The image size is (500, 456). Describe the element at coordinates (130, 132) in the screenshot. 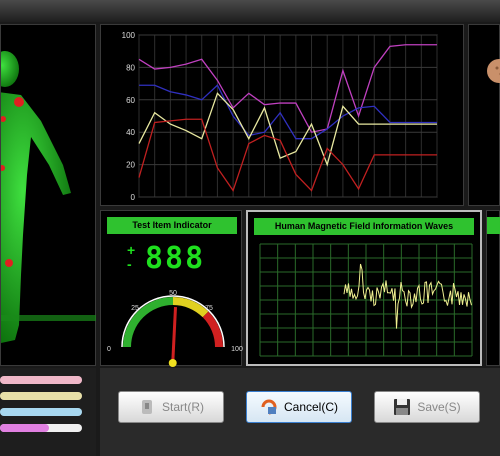

I see `y-tick-label: 40` at that location.